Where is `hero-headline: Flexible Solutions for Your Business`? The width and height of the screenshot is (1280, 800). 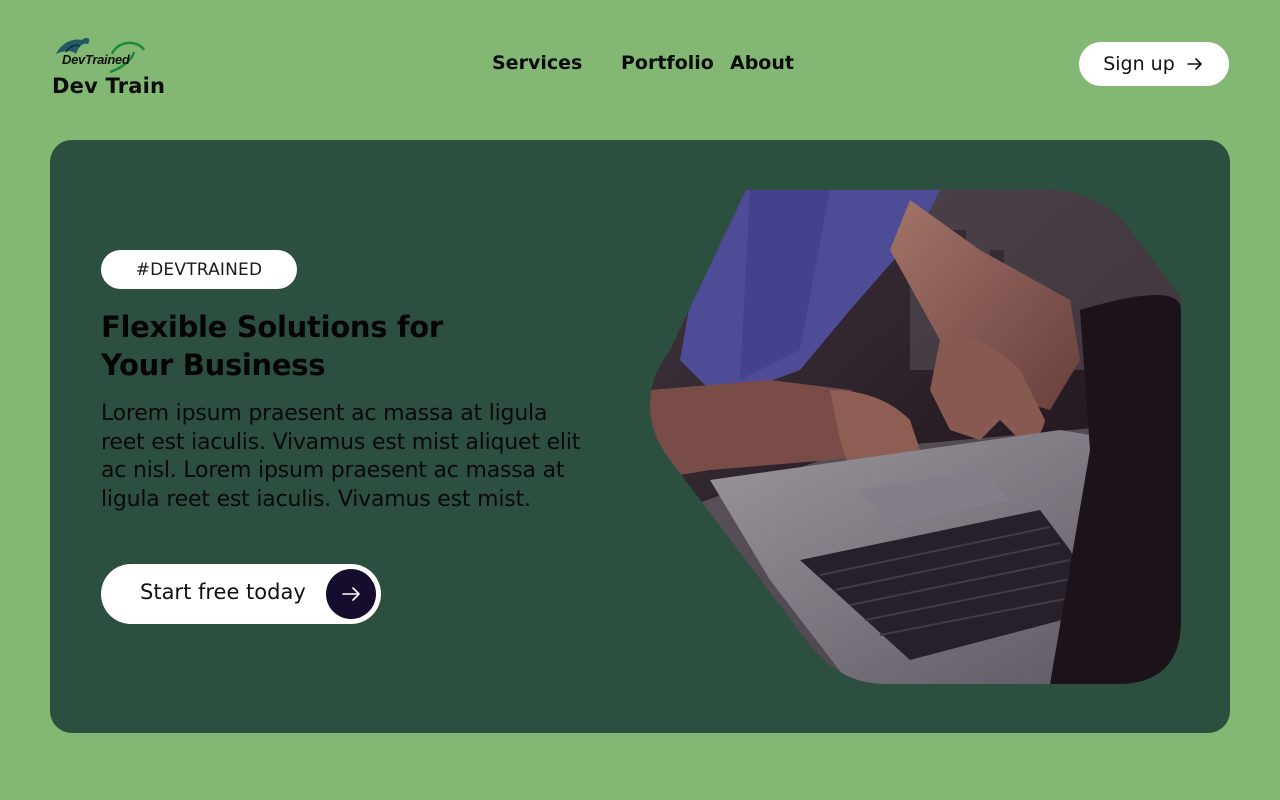 hero-headline: Flexible Solutions for Your Business is located at coordinates (311, 346).